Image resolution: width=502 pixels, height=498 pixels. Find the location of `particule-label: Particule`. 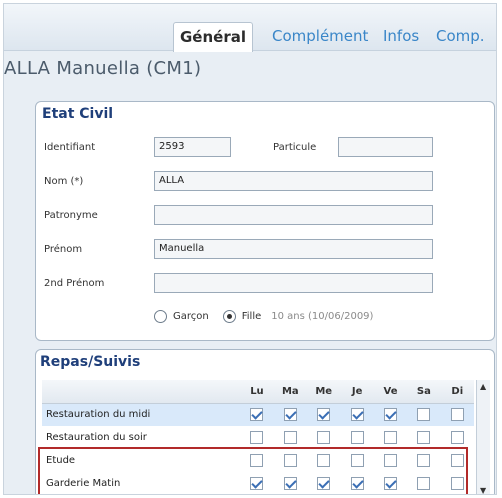

particule-label: Particule is located at coordinates (295, 147).